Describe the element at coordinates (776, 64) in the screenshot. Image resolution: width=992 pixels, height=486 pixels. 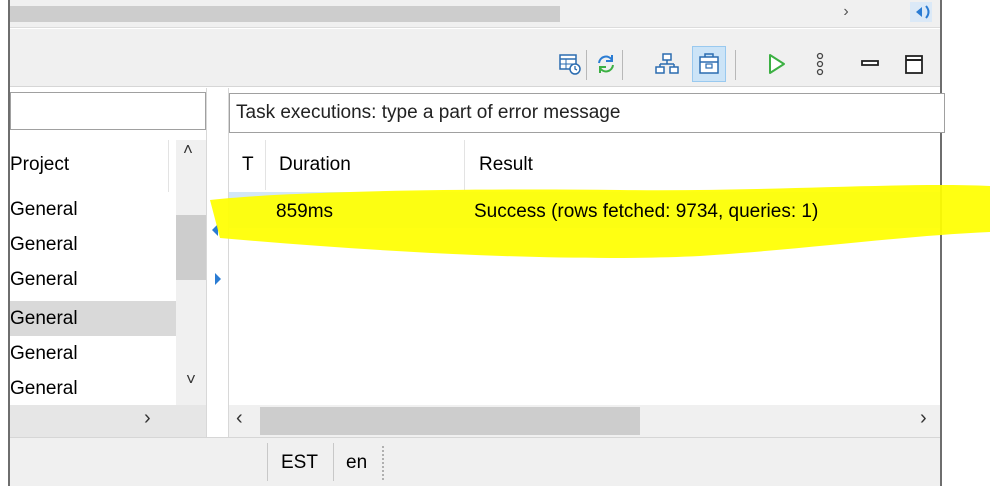
I see `run-play-icon` at that location.